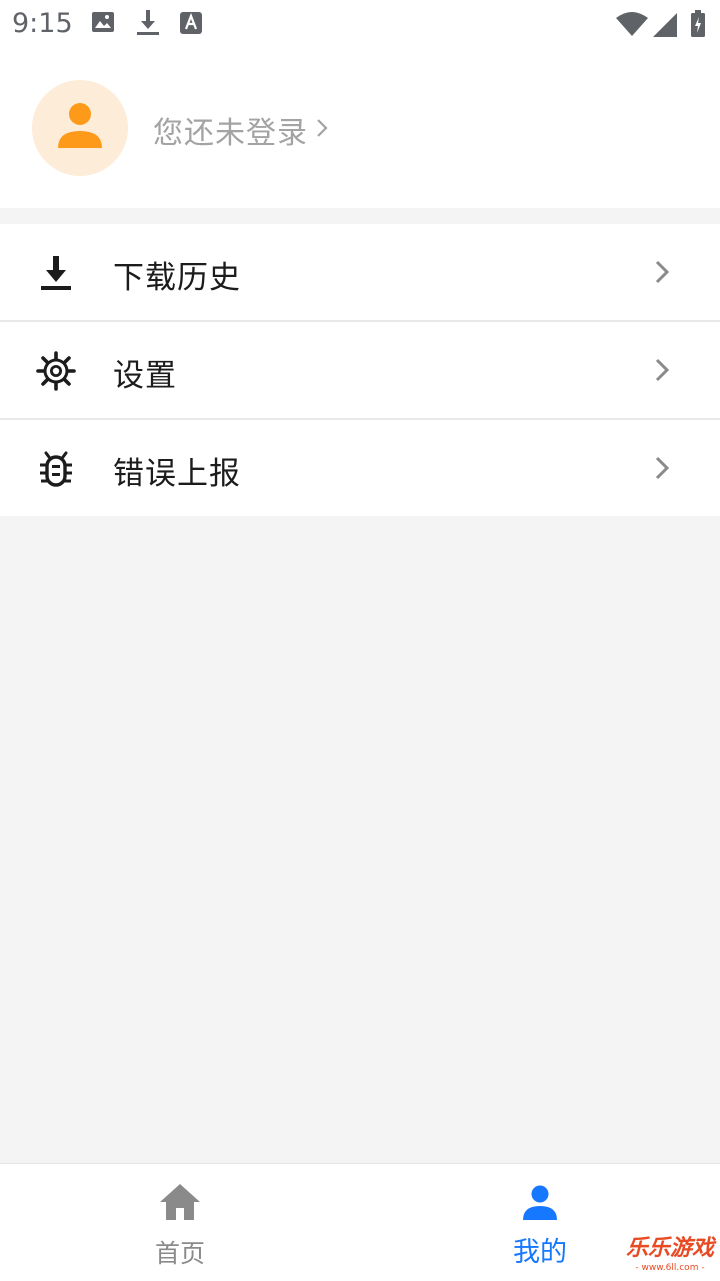 This screenshot has width=720, height=1281. Describe the element at coordinates (360, 1222) in the screenshot. I see `bottom-tab-bar: 首页 我的` at that location.